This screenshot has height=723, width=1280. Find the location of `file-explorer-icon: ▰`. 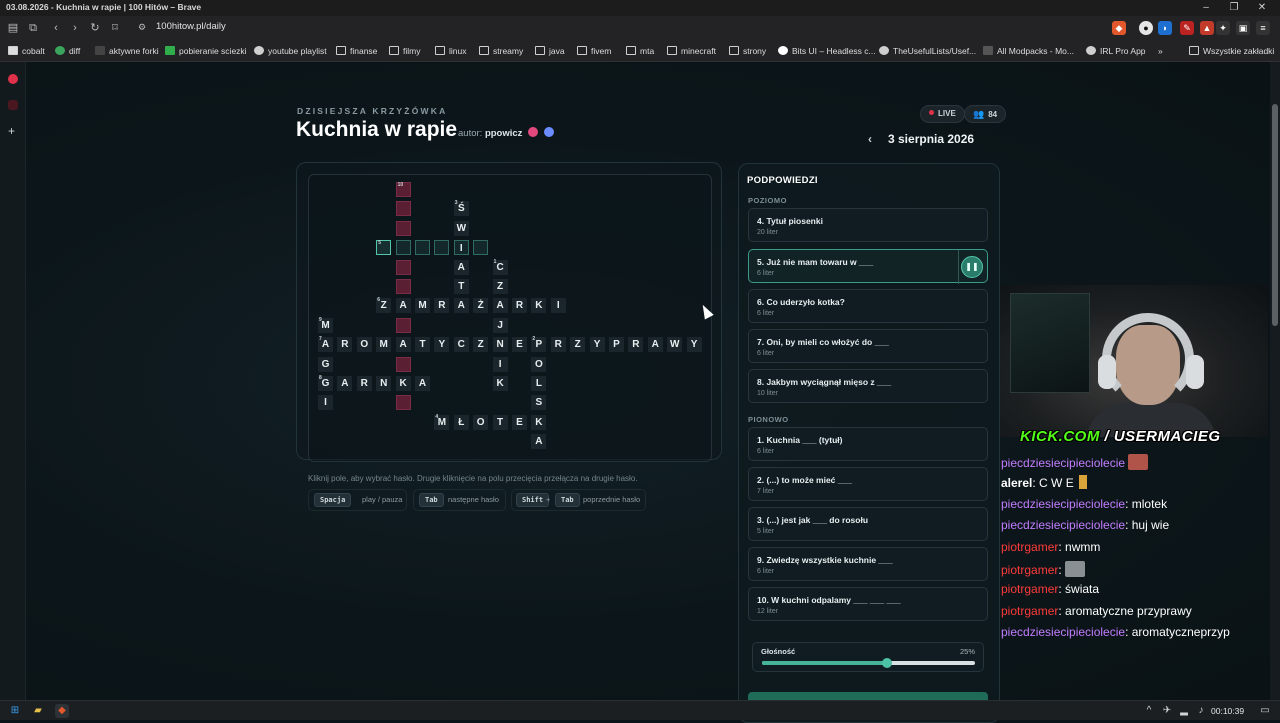

file-explorer-icon: ▰ is located at coordinates (38, 711).